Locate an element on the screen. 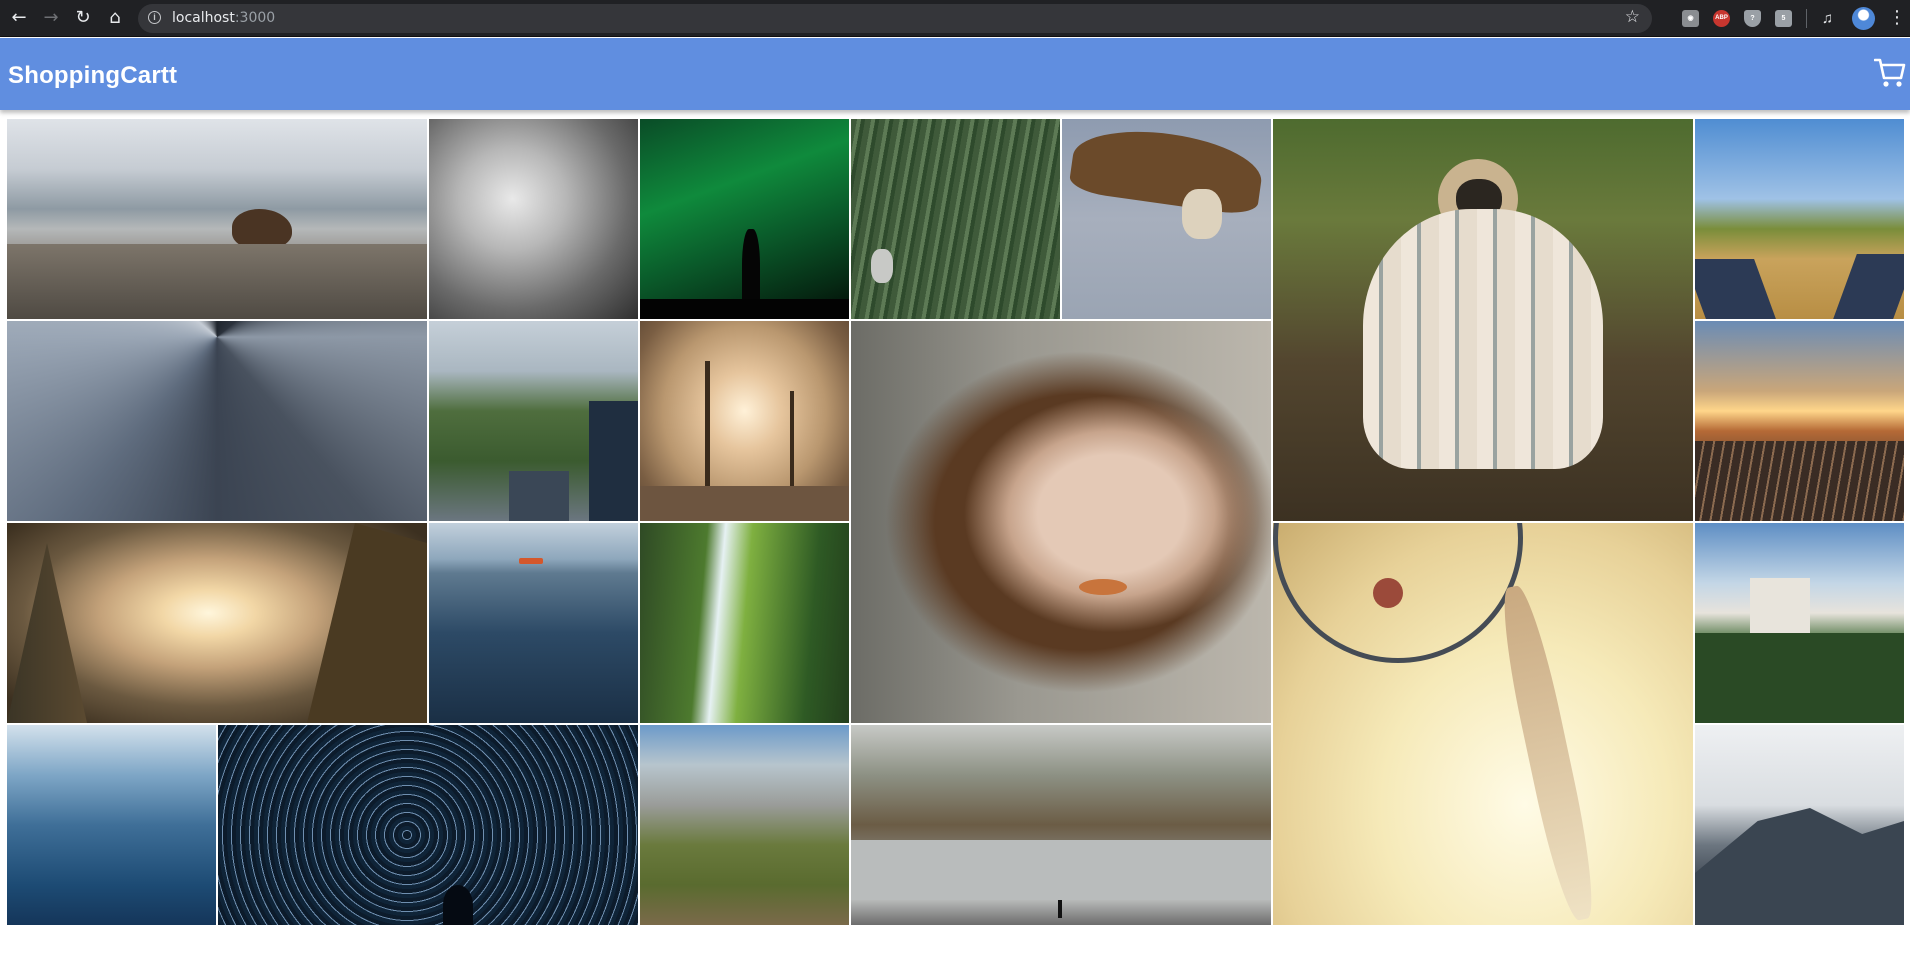  browser-toolbar: ← → ↻ ⌂ i localhost:3000 ☆ ◉ ABP ? 5 ♫ ⋮ is located at coordinates (955, 18).